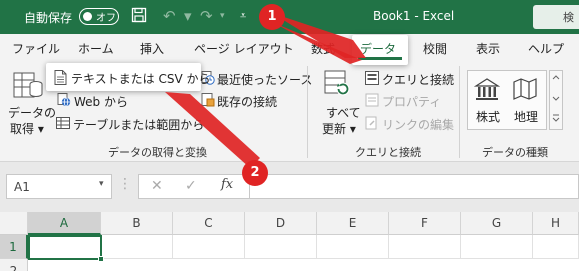 The image size is (579, 271). What do you see at coordinates (14, 223) in the screenshot?
I see `select-all-corner` at bounding box center [14, 223].